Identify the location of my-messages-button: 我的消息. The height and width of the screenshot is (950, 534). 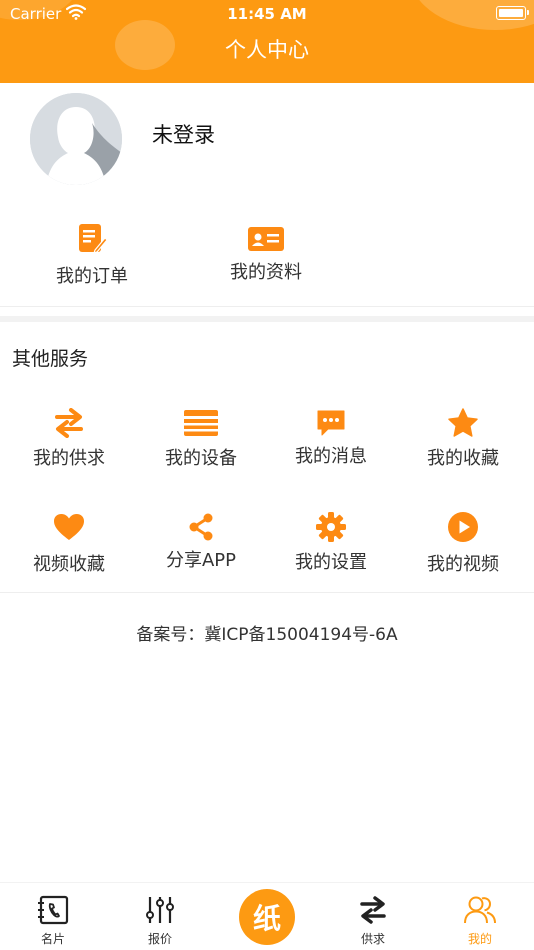
(331, 437).